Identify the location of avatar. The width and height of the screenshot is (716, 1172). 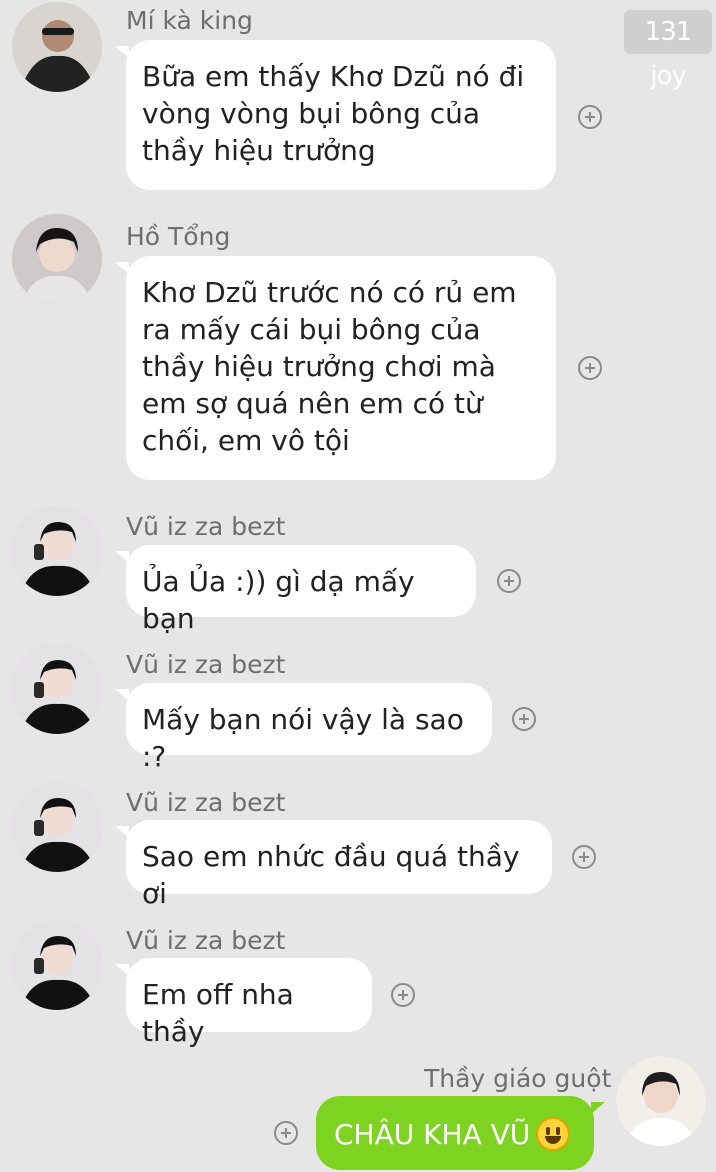
(661, 1101).